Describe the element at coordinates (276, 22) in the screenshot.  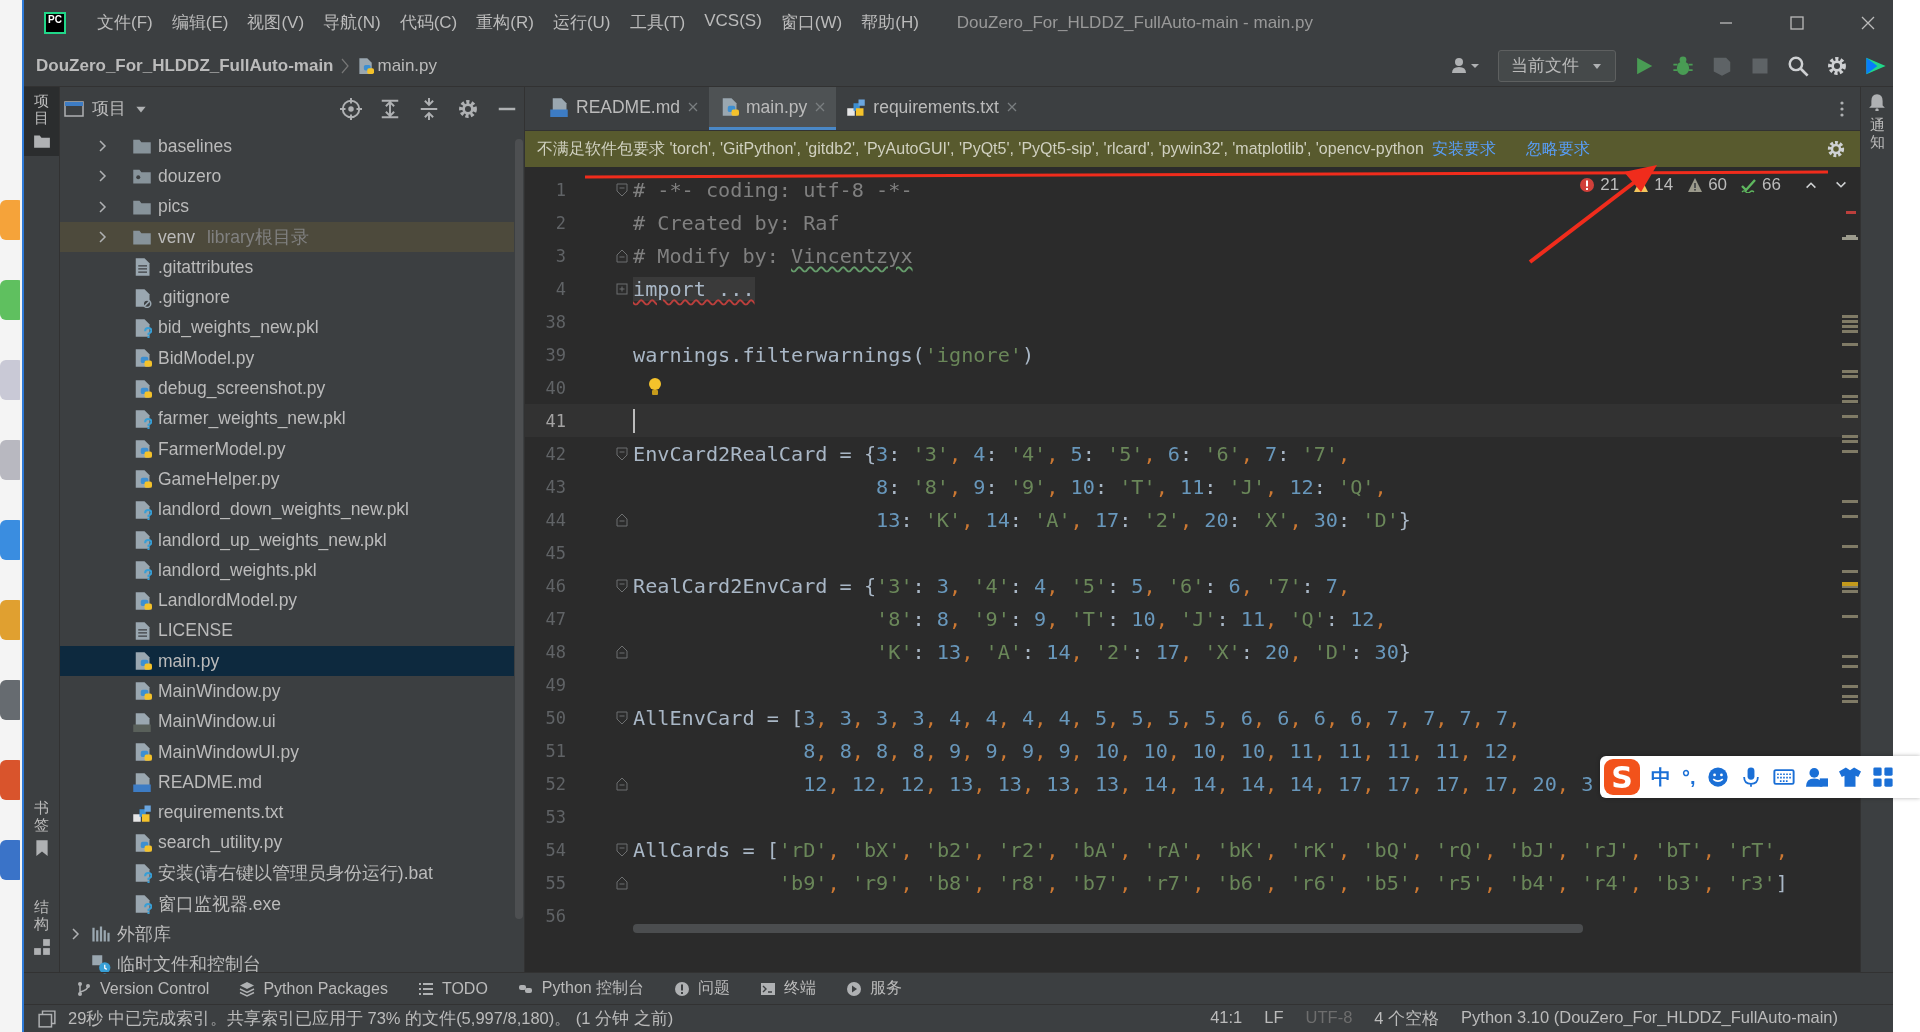
I see `menu-item: 视图(V)` at that location.